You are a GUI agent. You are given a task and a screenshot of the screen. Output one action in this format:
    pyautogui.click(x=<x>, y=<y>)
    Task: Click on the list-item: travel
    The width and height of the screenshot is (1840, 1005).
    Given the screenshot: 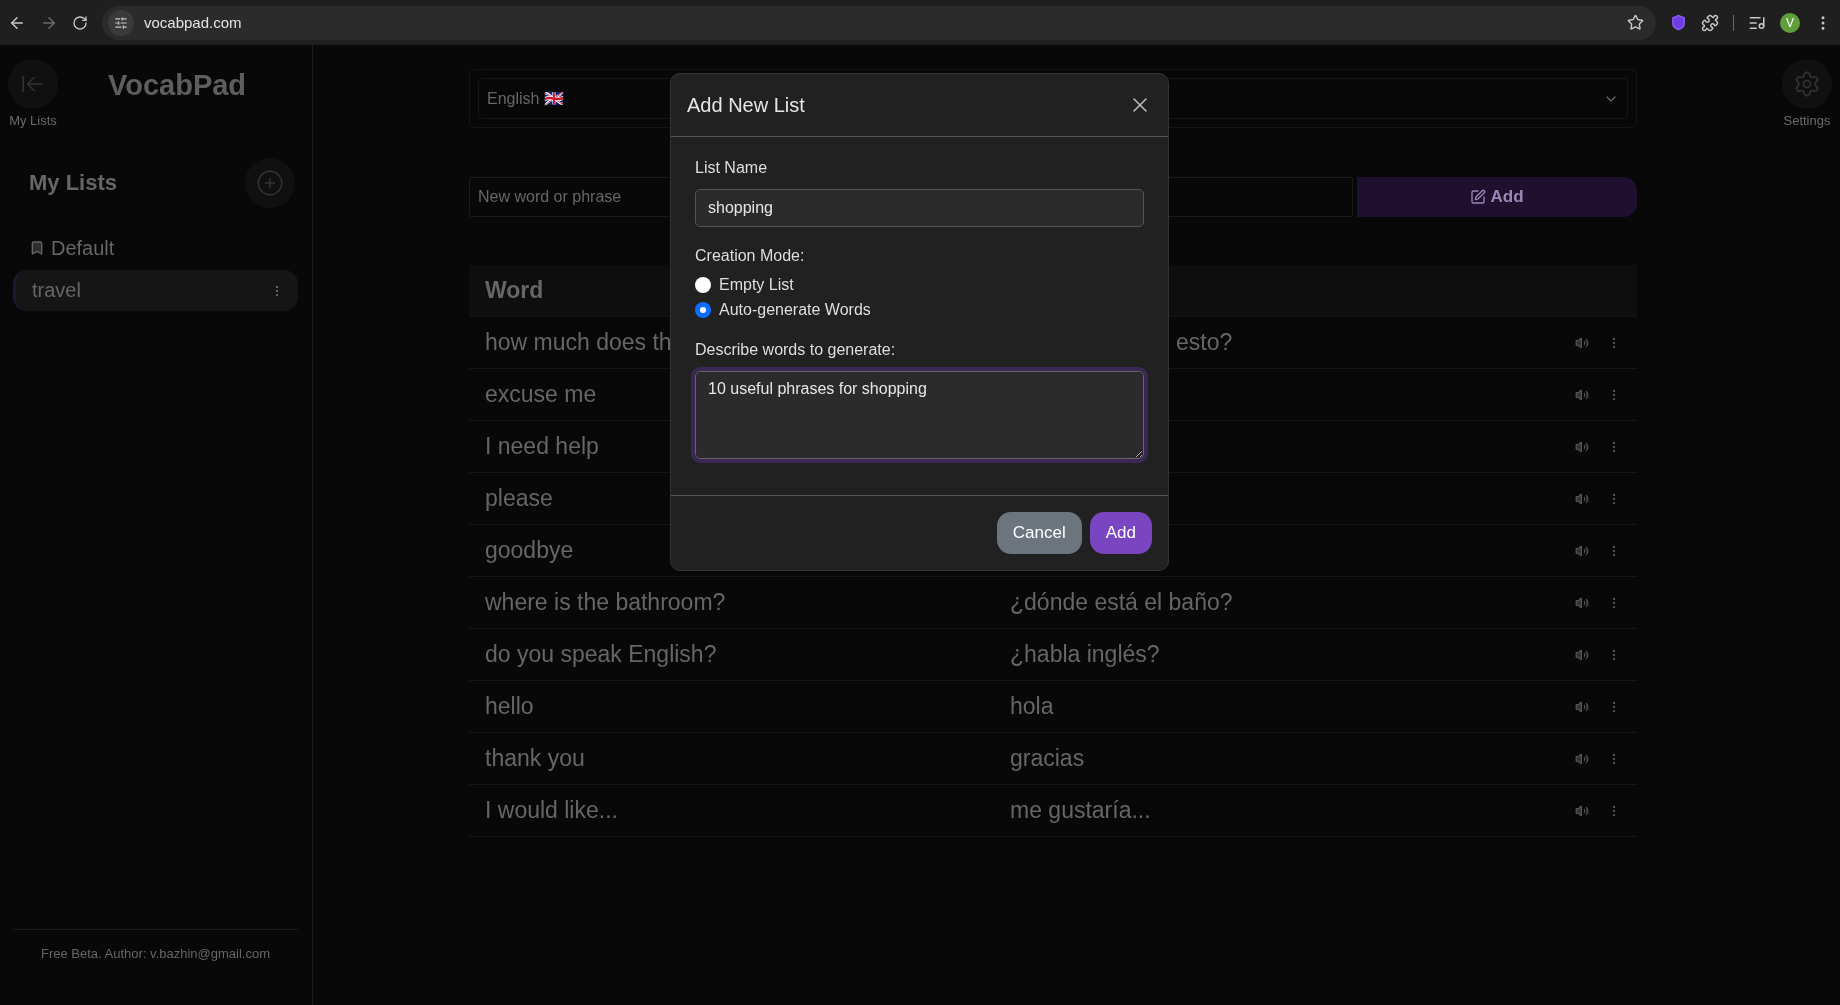 What is the action you would take?
    pyautogui.click(x=155, y=290)
    